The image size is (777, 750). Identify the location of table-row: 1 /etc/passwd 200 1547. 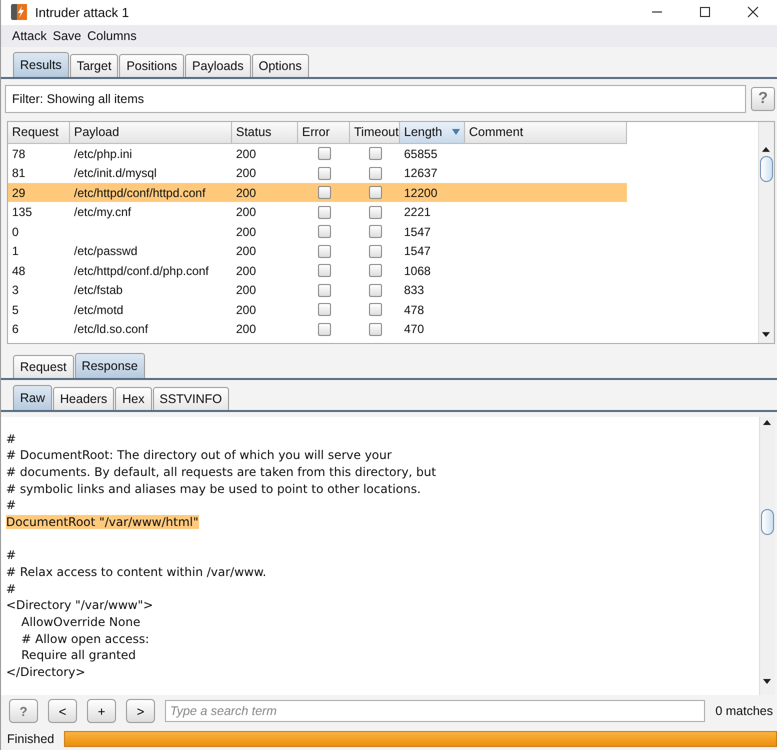
(383, 251).